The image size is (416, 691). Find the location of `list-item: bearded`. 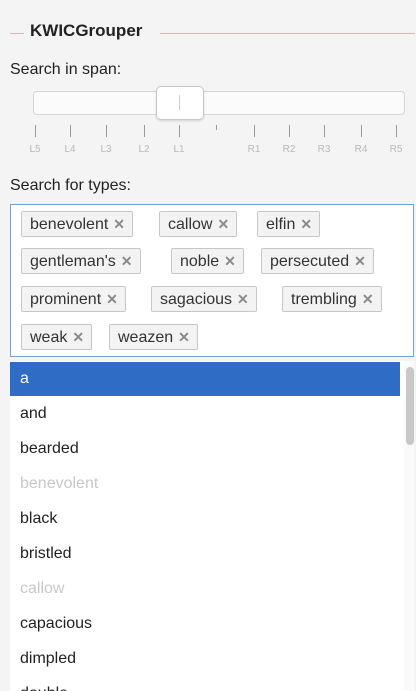

list-item: bearded is located at coordinates (205, 449).